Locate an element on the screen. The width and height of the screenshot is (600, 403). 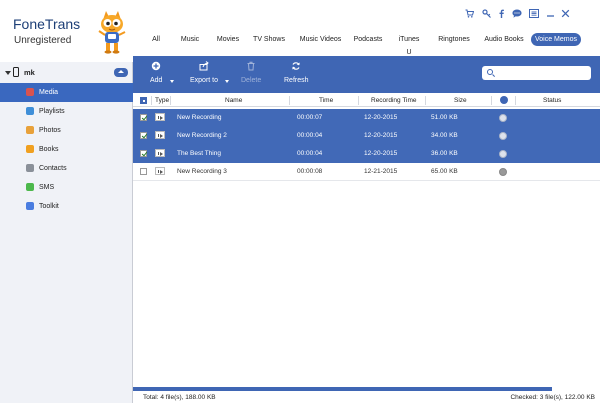
total-files-text: Total: 4 file(s), 188.00 KB is located at coordinates (179, 397).